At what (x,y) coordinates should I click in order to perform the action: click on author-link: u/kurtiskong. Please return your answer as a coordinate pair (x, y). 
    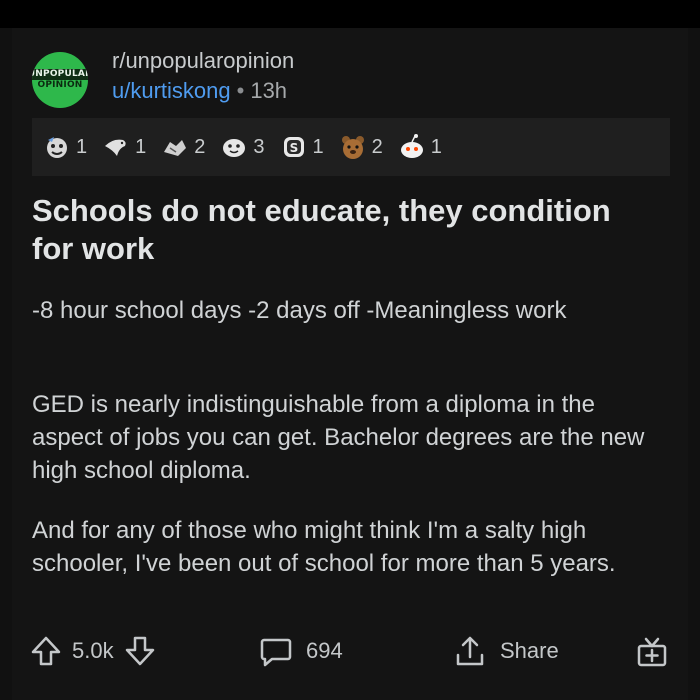
    Looking at the image, I should click on (171, 90).